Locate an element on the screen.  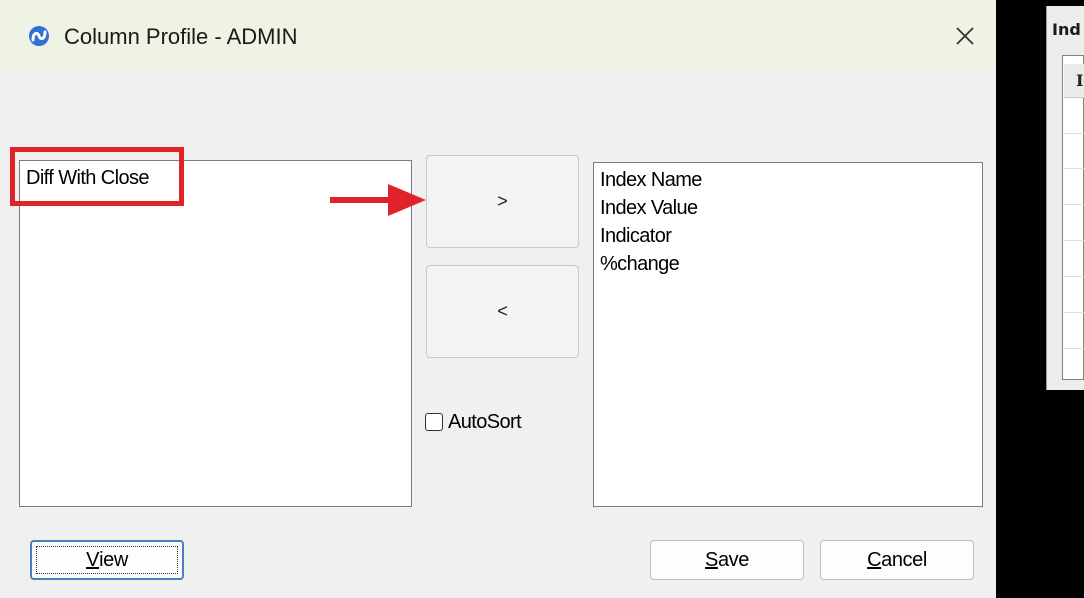
background-grid is located at coordinates (1073, 217).